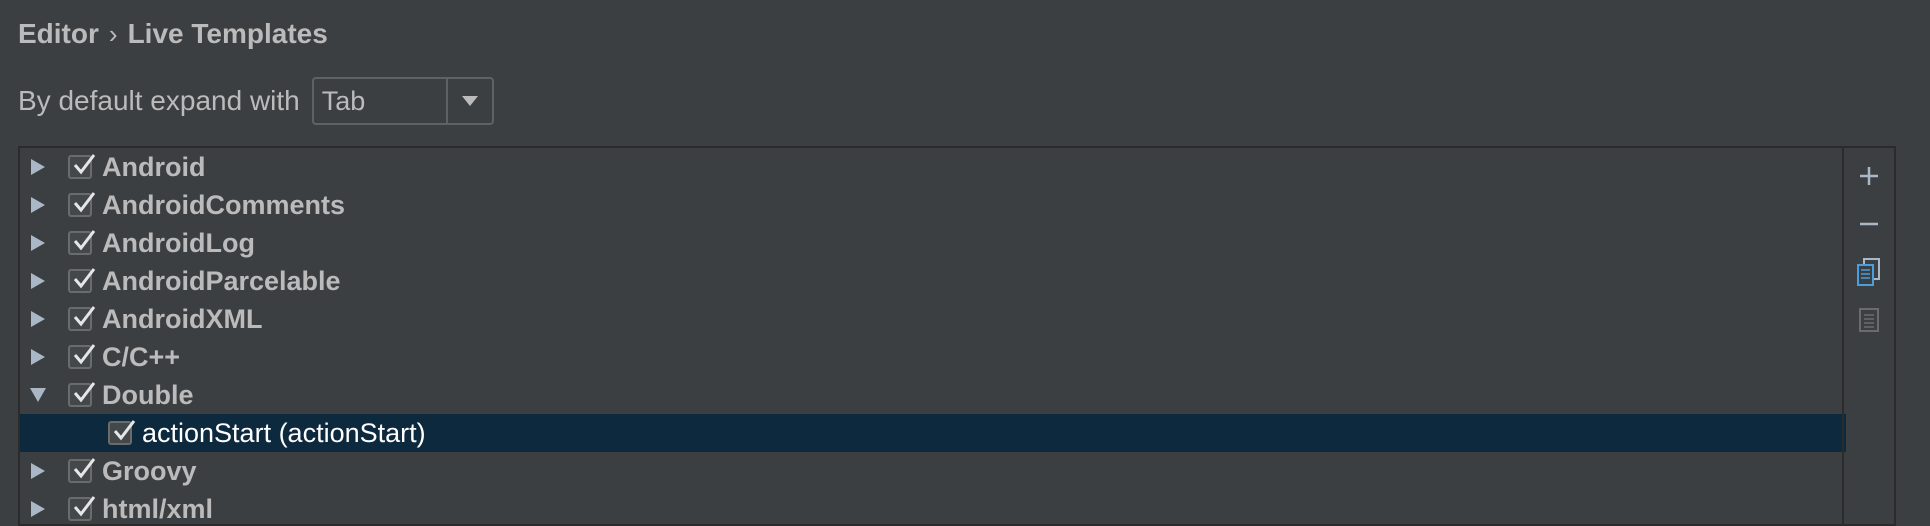 This screenshot has height=526, width=1930. I want to click on tree-group-androidparcelable: AndroidParcelable, so click(933, 281).